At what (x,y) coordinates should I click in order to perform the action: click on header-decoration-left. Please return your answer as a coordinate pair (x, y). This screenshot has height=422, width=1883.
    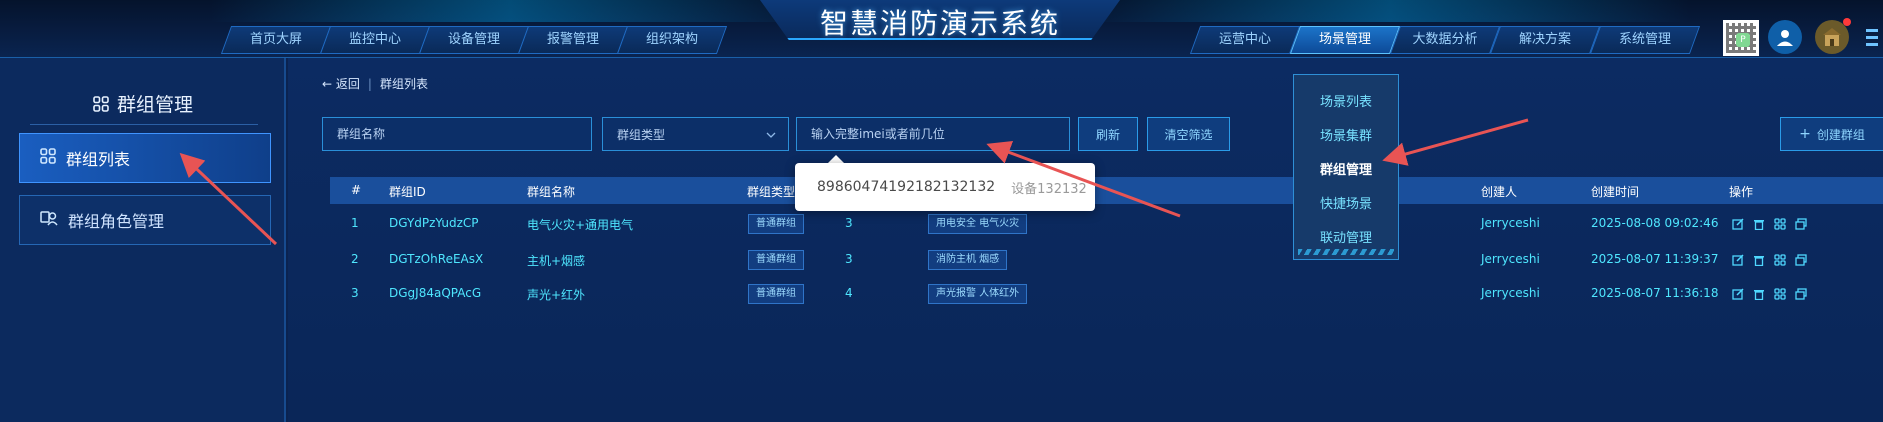
    Looking at the image, I should click on (510, 11).